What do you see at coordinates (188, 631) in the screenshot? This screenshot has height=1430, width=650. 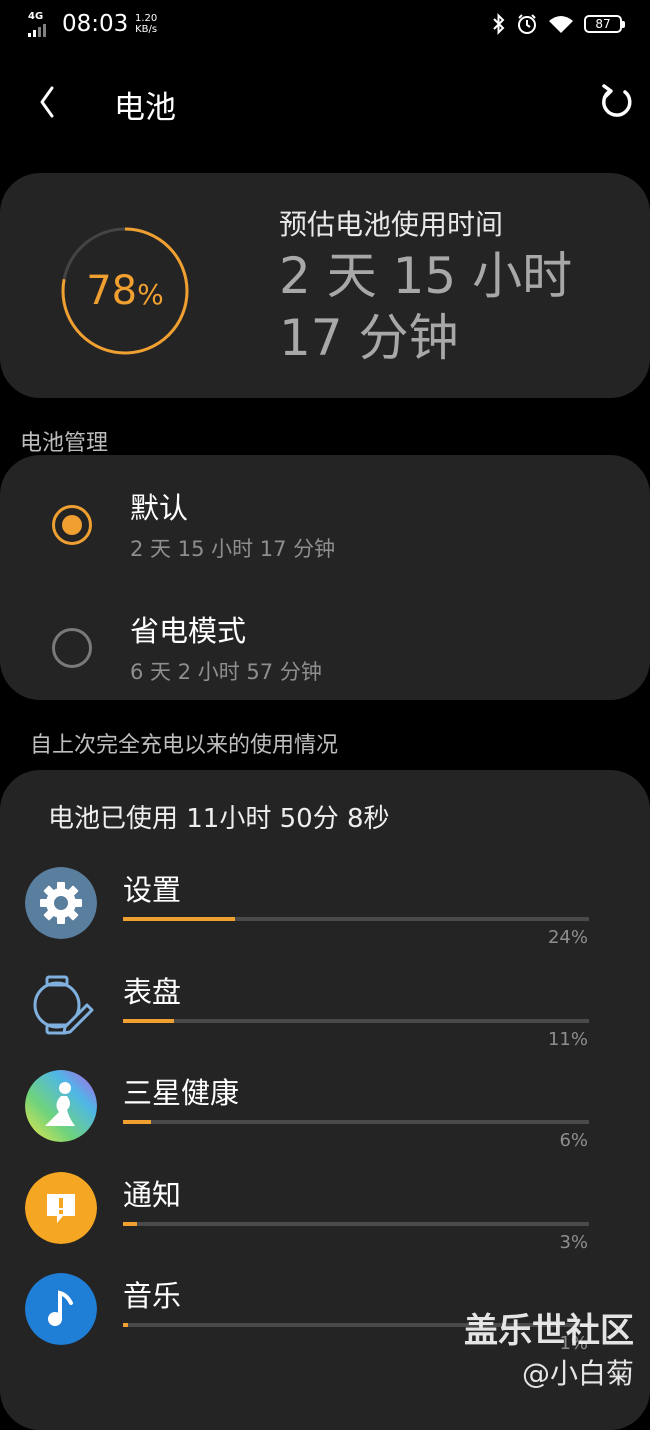 I see `mode-name: 省电模式` at bounding box center [188, 631].